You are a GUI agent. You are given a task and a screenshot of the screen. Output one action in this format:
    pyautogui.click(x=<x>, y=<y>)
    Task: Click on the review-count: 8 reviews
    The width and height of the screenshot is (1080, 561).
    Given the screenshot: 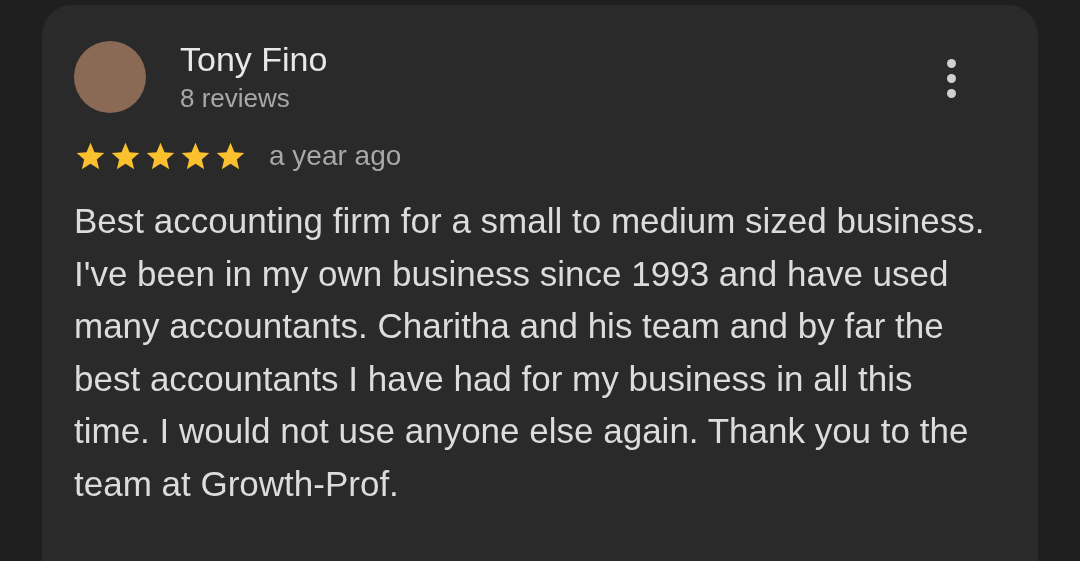 What is the action you would take?
    pyautogui.click(x=235, y=98)
    